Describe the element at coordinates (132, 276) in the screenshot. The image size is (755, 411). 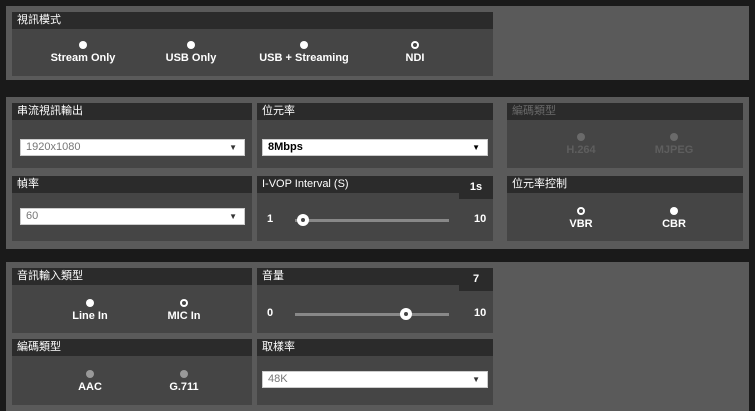
I see `audio-input-title: 音訊輸入類型` at that location.